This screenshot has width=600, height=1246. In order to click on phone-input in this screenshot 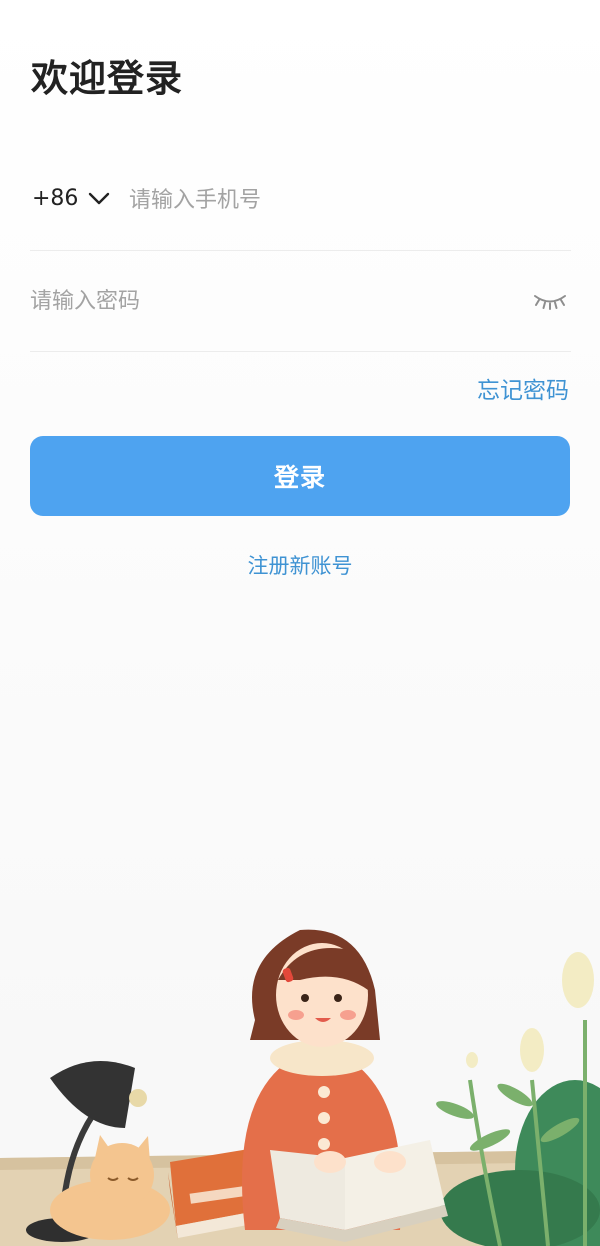, I will do `click(344, 200)`.